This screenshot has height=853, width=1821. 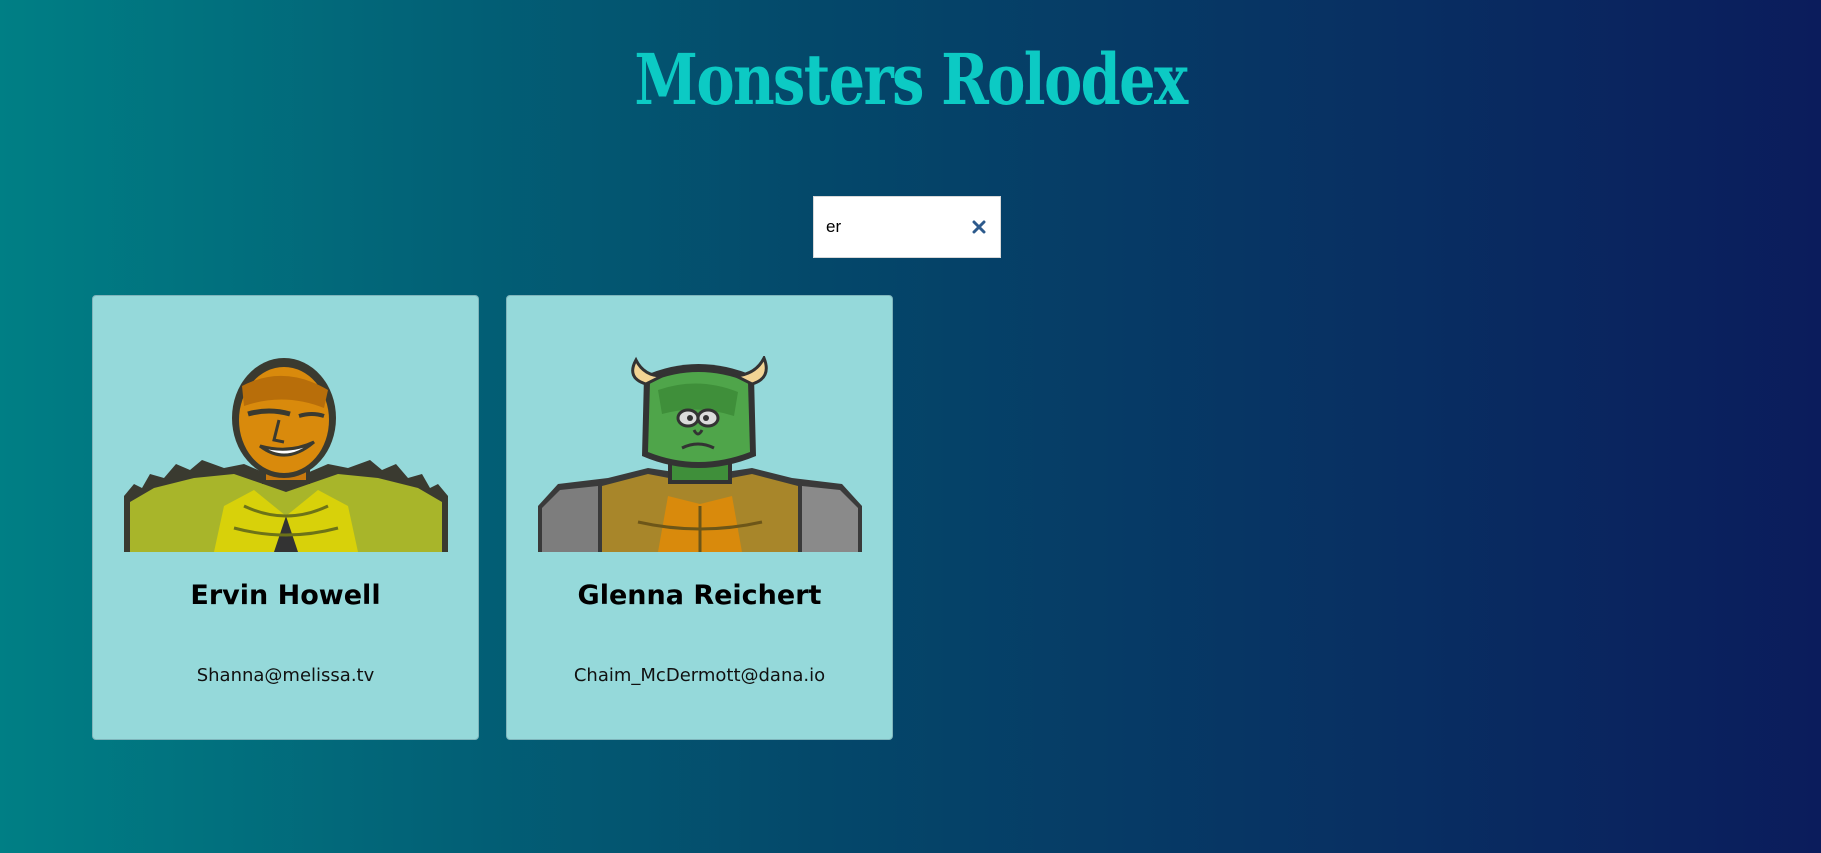 What do you see at coordinates (911, 79) in the screenshot?
I see `page-title: Monsters Rolodex` at bounding box center [911, 79].